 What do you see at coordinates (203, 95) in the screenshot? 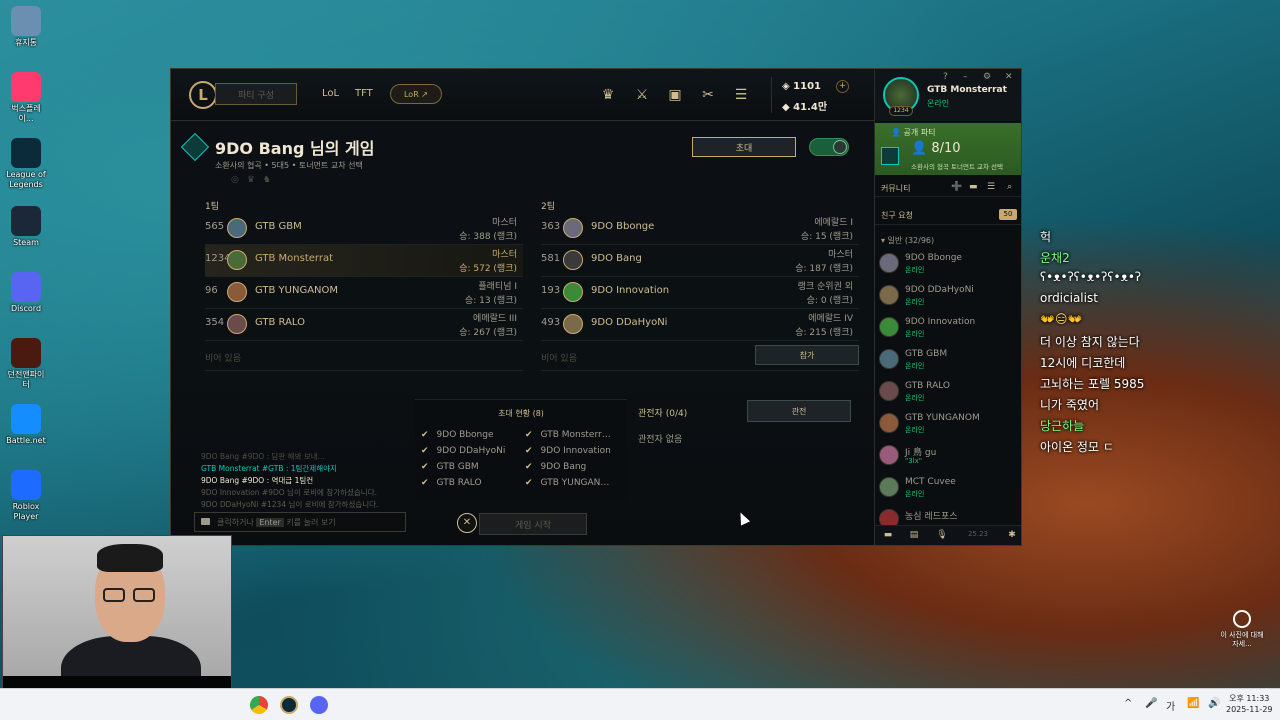
I see `league-logo-icon: L` at bounding box center [203, 95].